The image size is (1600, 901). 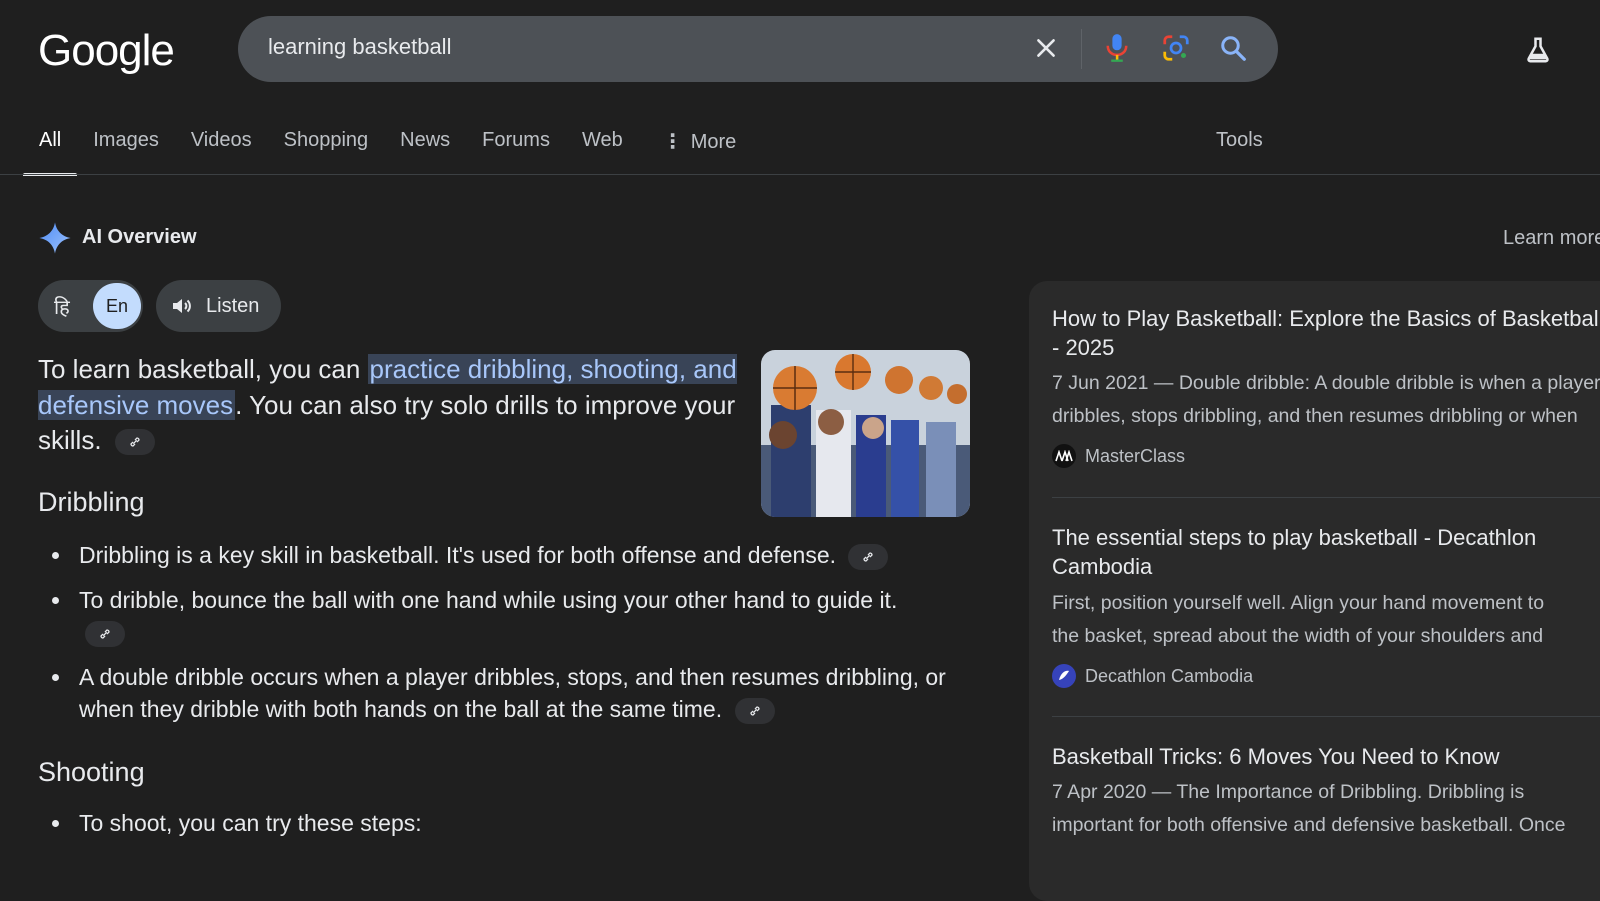 What do you see at coordinates (91, 502) in the screenshot?
I see `section-heading-dribbling: Dribbling` at bounding box center [91, 502].